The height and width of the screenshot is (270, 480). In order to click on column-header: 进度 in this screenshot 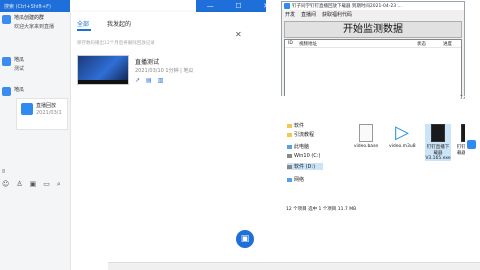, I will do `click(447, 44)`.